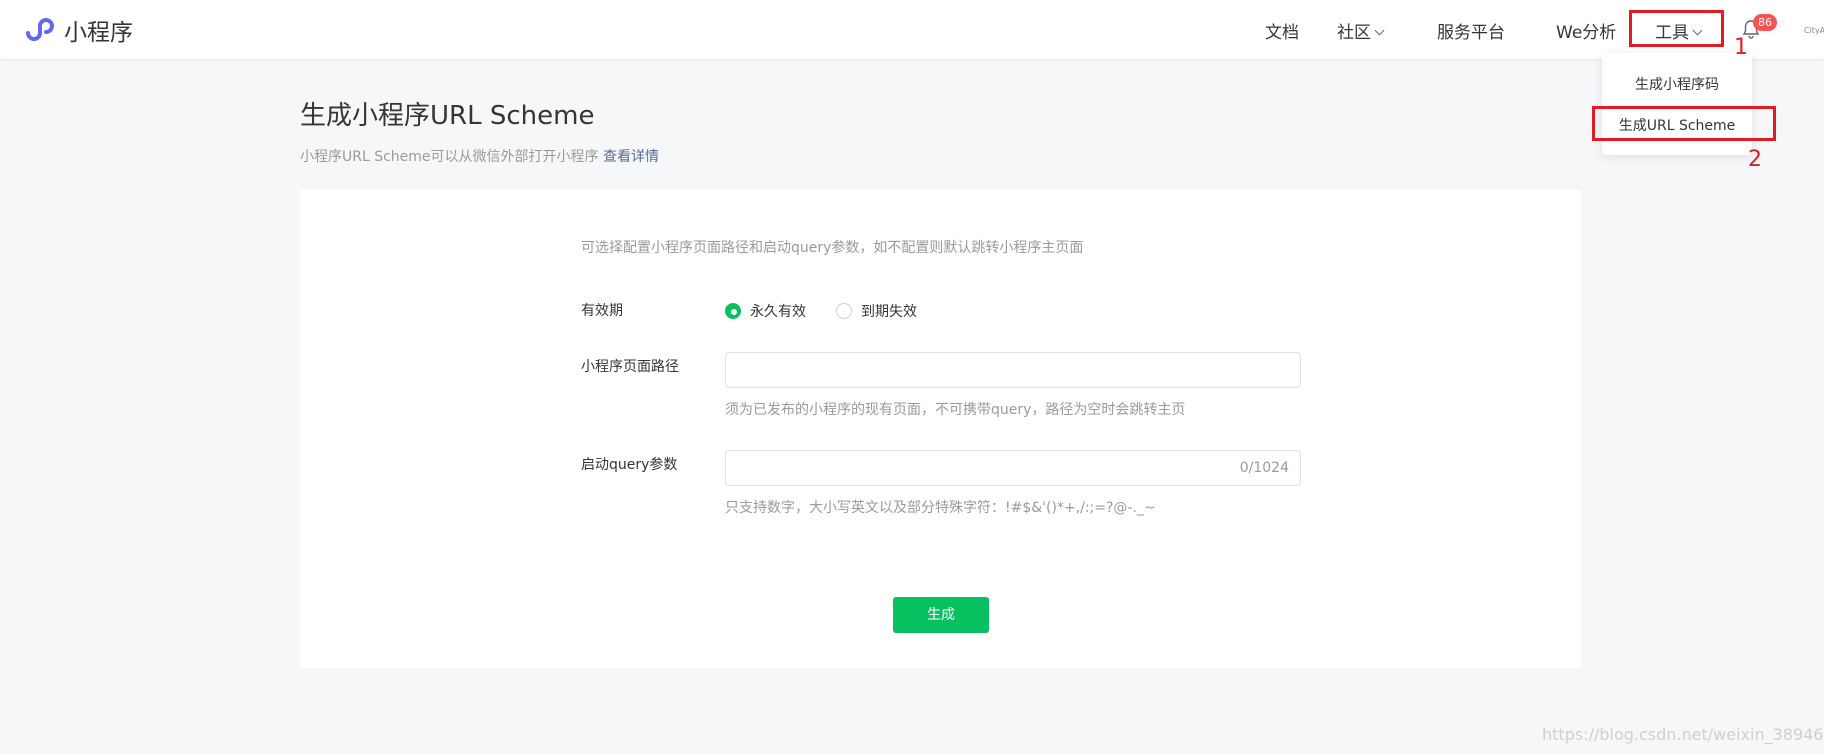 The height and width of the screenshot is (754, 1824). I want to click on nav-community-label: 社区, so click(1354, 33).